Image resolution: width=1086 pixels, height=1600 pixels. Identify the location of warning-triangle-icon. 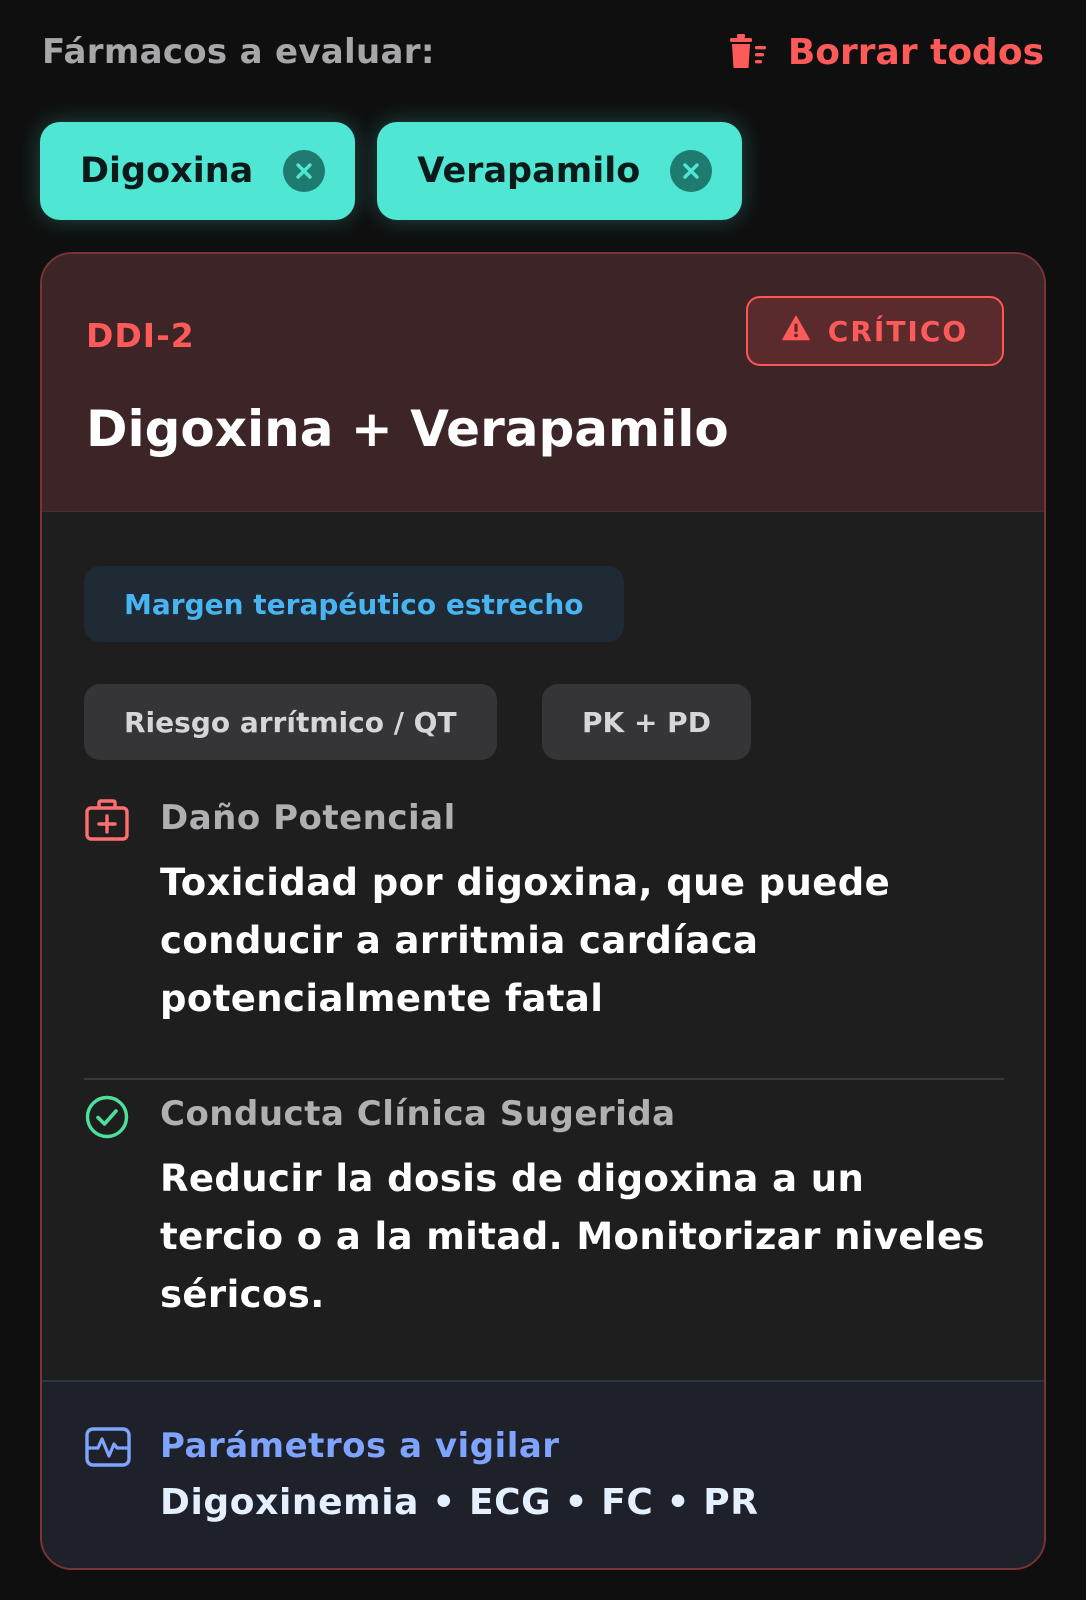
(796, 331).